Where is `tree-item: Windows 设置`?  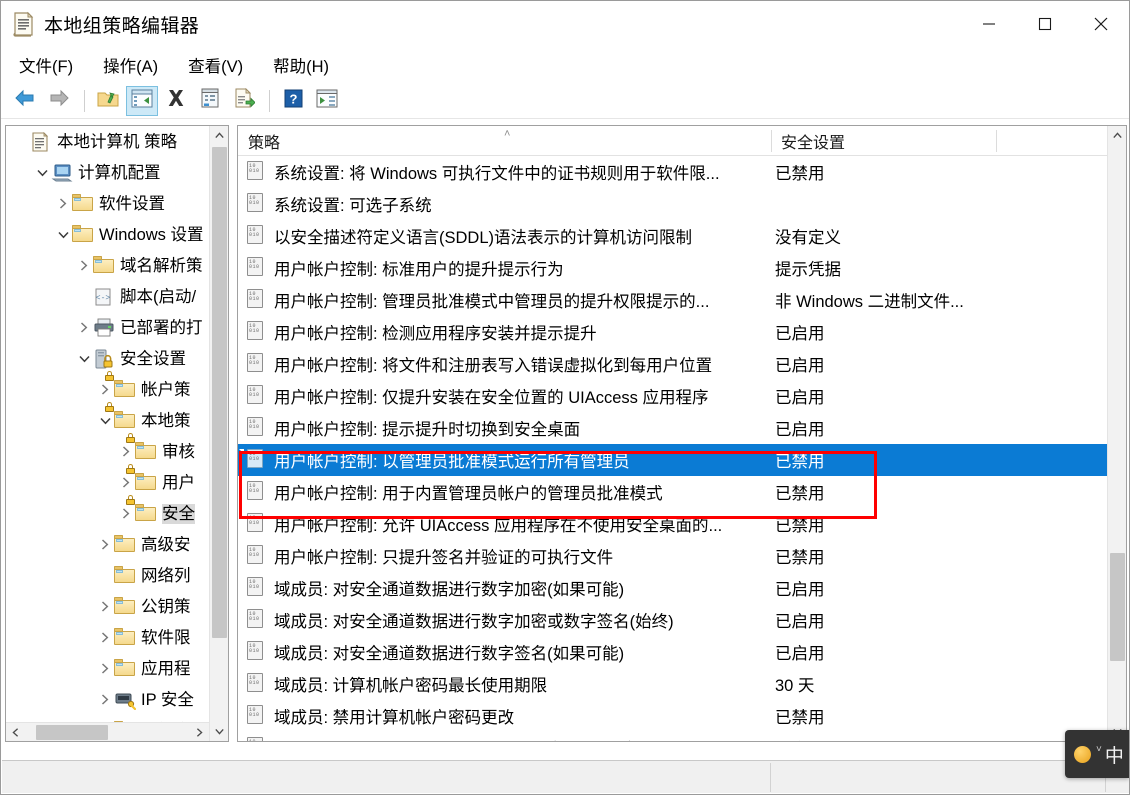 tree-item: Windows 设置 is located at coordinates (108, 234).